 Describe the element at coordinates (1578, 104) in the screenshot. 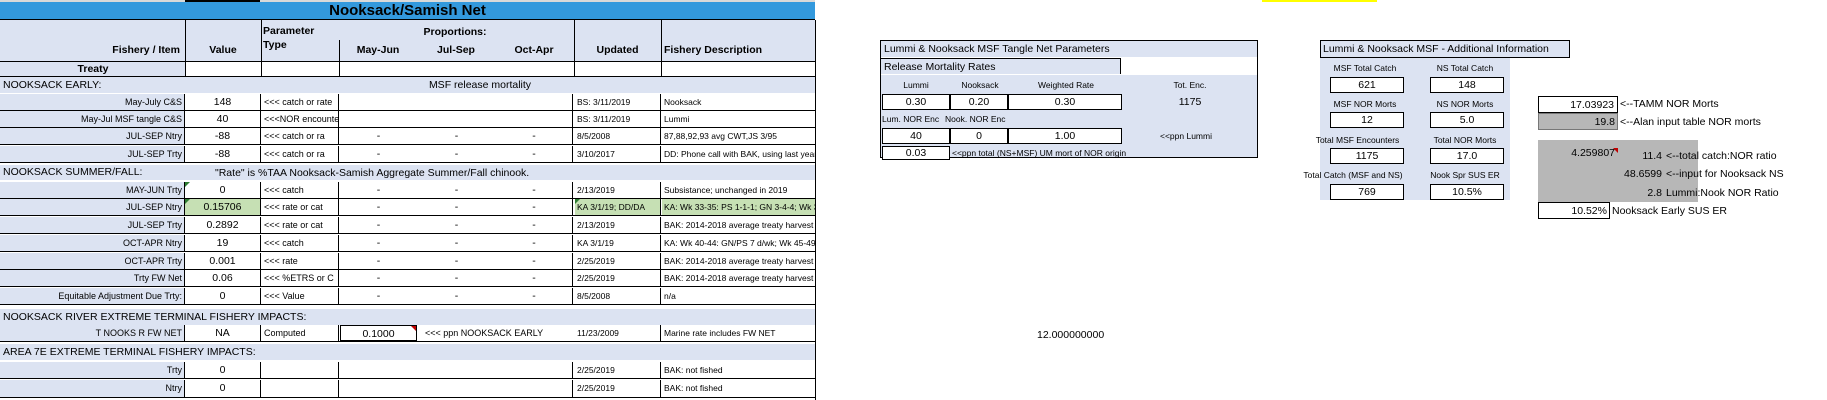

I see `tamm-nor-morts-cell: 17.03923` at that location.